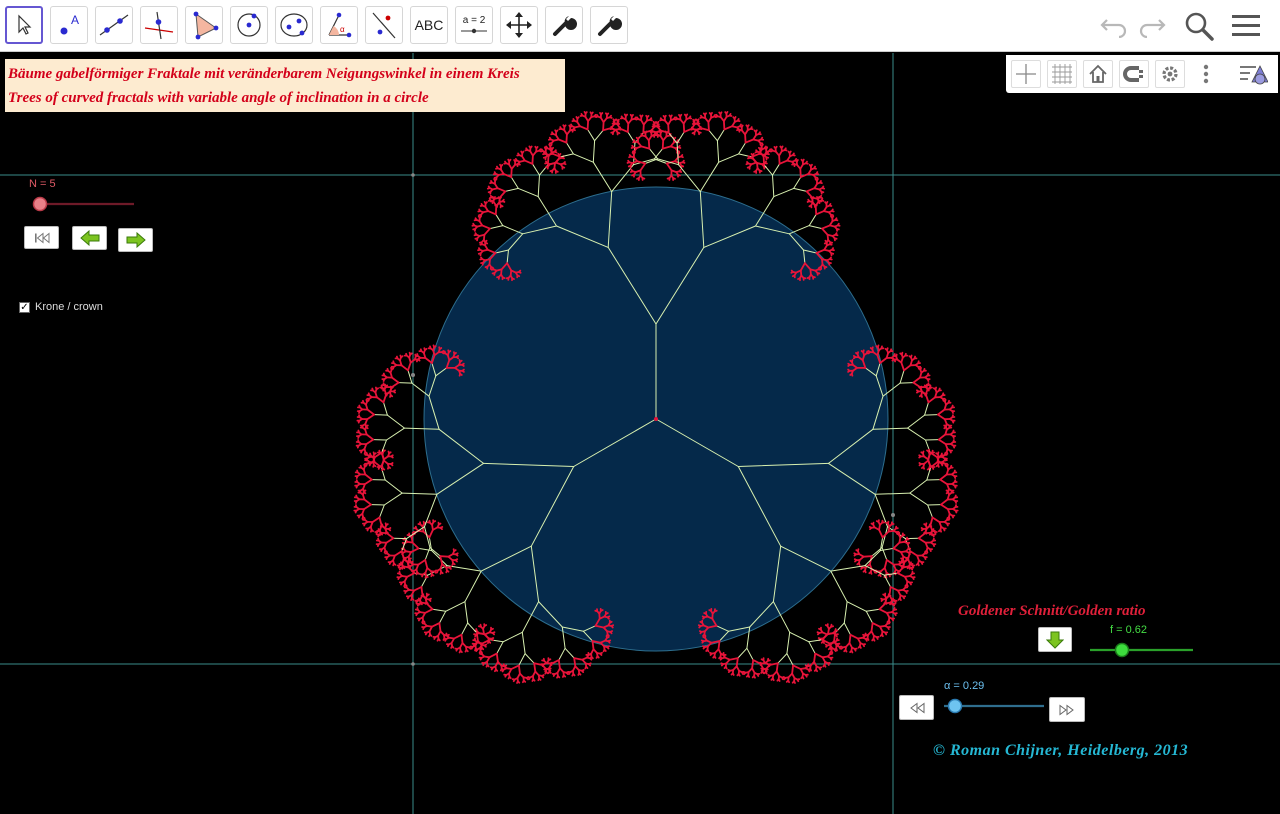 This screenshot has height=814, width=1280. What do you see at coordinates (640, 26) in the screenshot?
I see `toolbar: A α ABC a = 2` at bounding box center [640, 26].